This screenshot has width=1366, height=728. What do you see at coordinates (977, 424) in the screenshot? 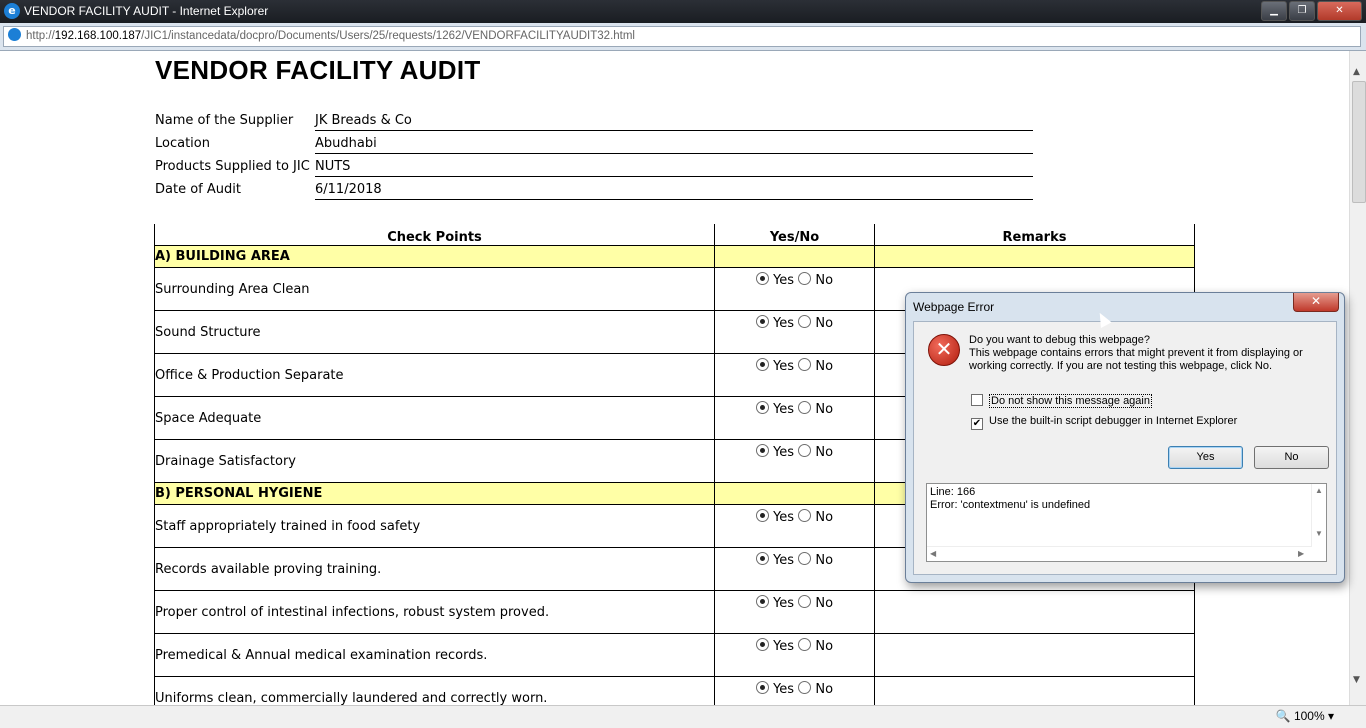
I see `debugger-checkbox: ✔` at bounding box center [977, 424].